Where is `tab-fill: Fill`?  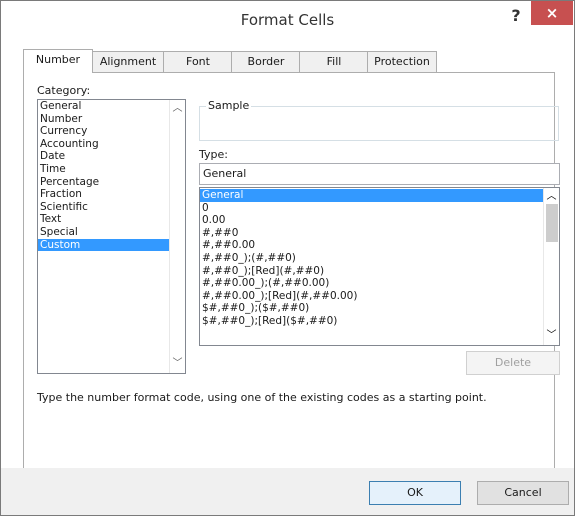 tab-fill: Fill is located at coordinates (334, 61).